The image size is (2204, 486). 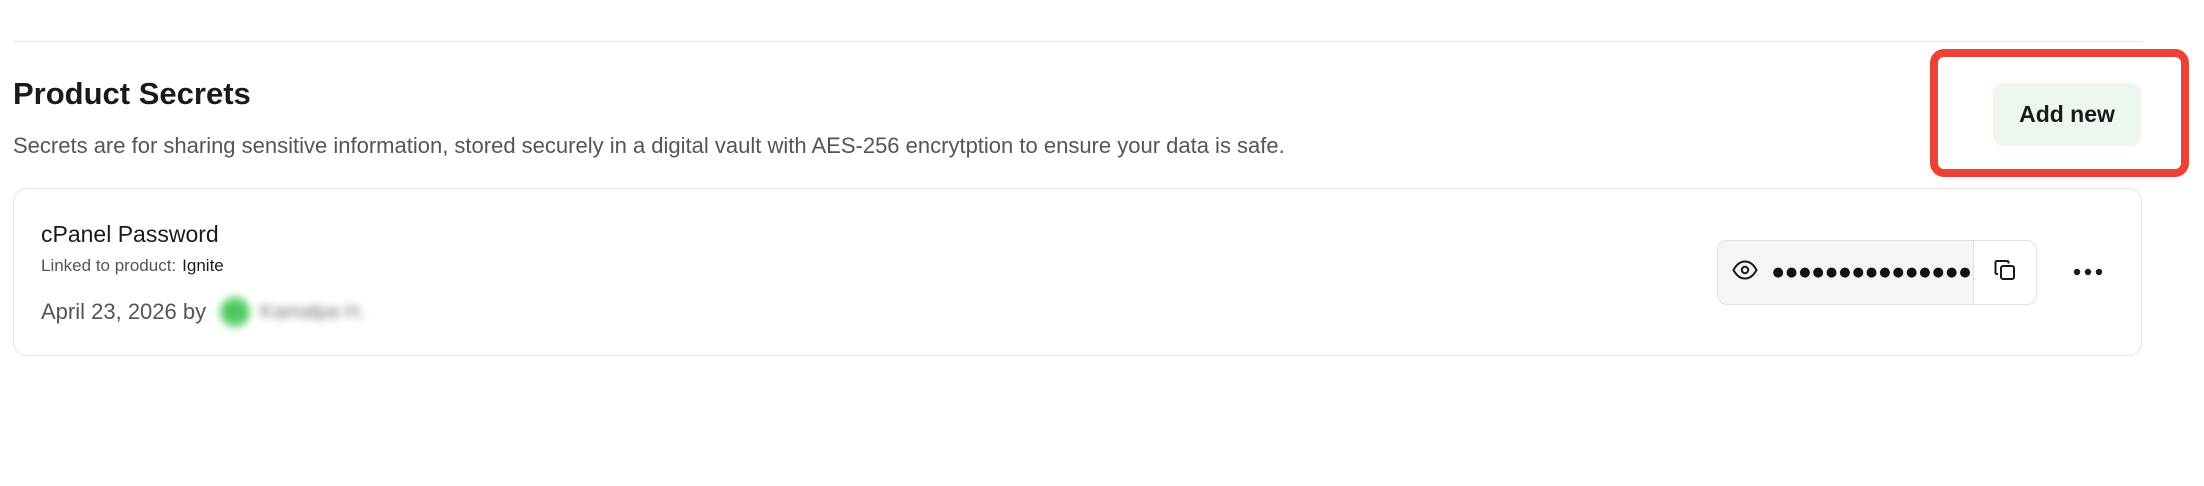 I want to click on reveal-secret-button, so click(x=1745, y=272).